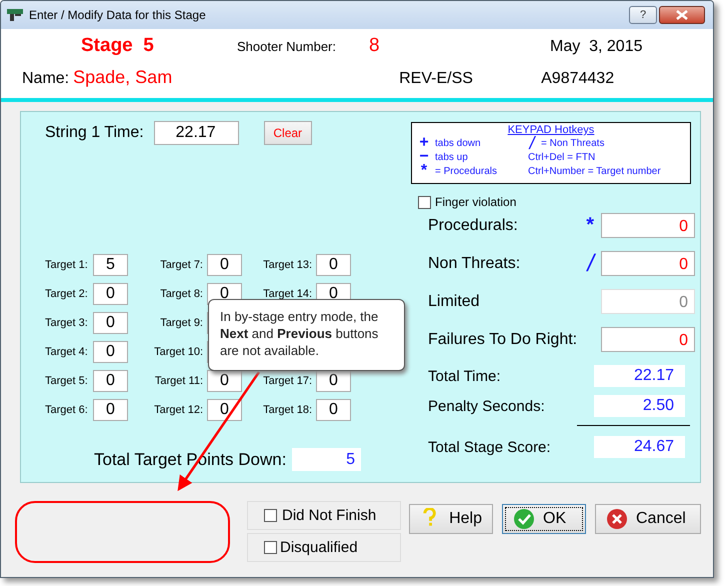 The height and width of the screenshot is (586, 728). Describe the element at coordinates (15, 15) in the screenshot. I see `app-icon` at that location.